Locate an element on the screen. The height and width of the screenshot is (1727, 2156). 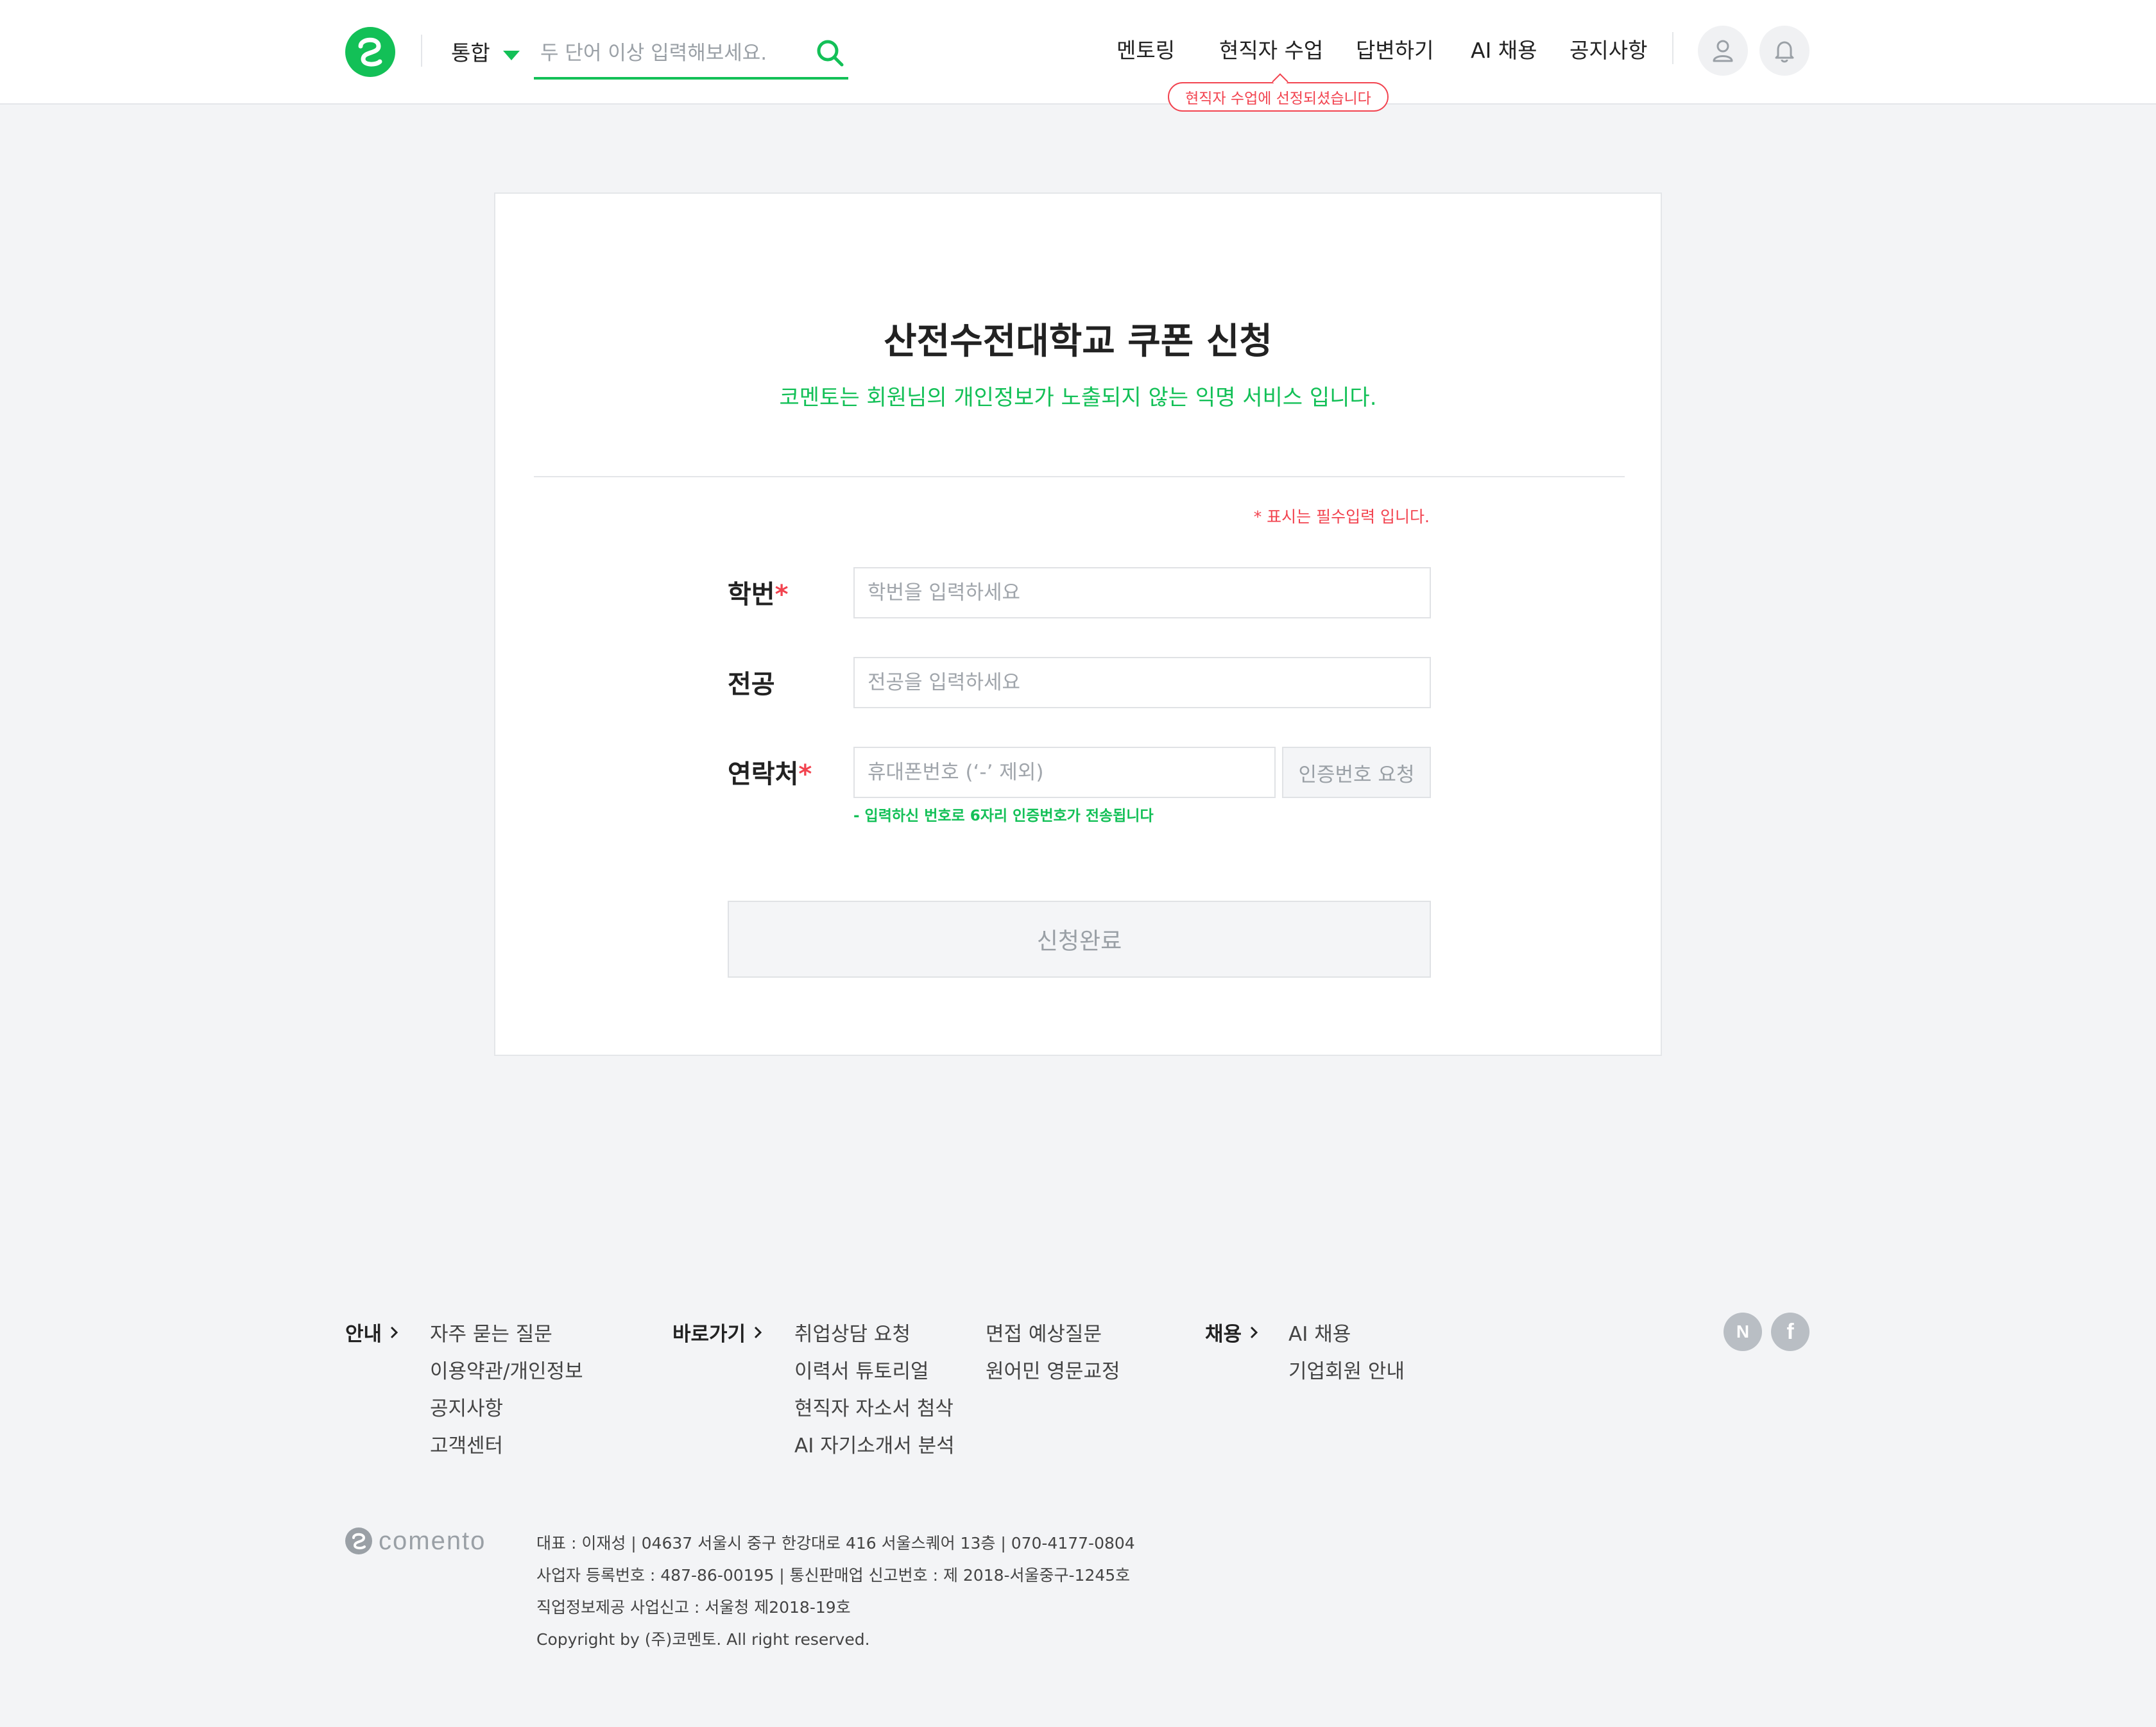
search-scope-select: 통합 is located at coordinates (486, 52).